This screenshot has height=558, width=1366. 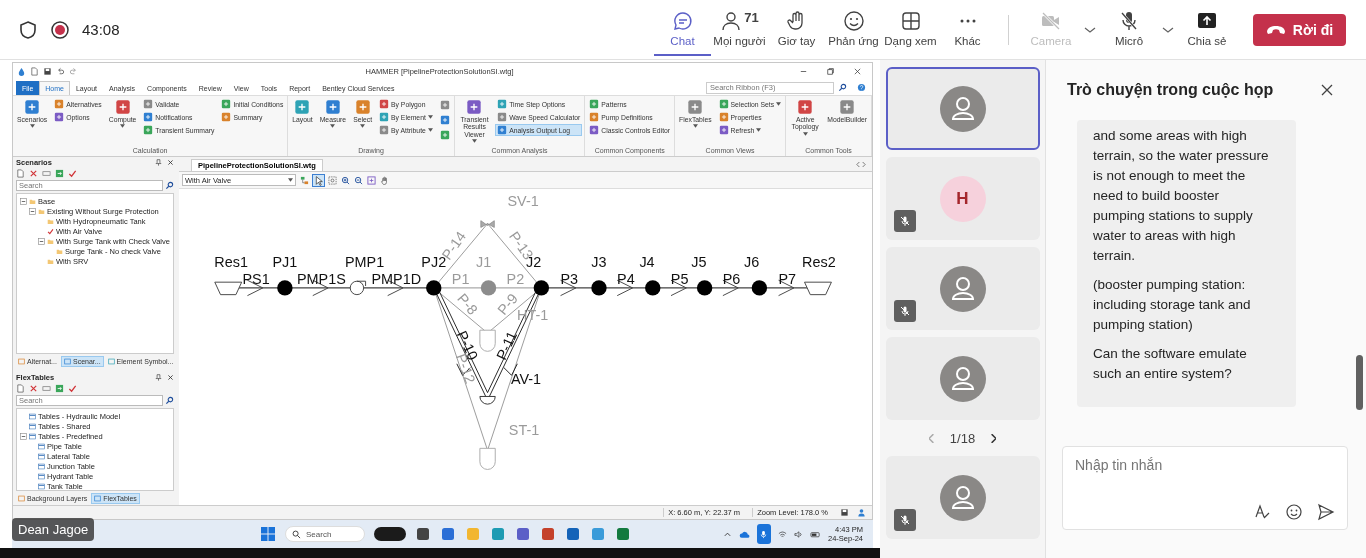 What do you see at coordinates (526, 379) in the screenshot?
I see `element-label: AV-1` at bounding box center [526, 379].